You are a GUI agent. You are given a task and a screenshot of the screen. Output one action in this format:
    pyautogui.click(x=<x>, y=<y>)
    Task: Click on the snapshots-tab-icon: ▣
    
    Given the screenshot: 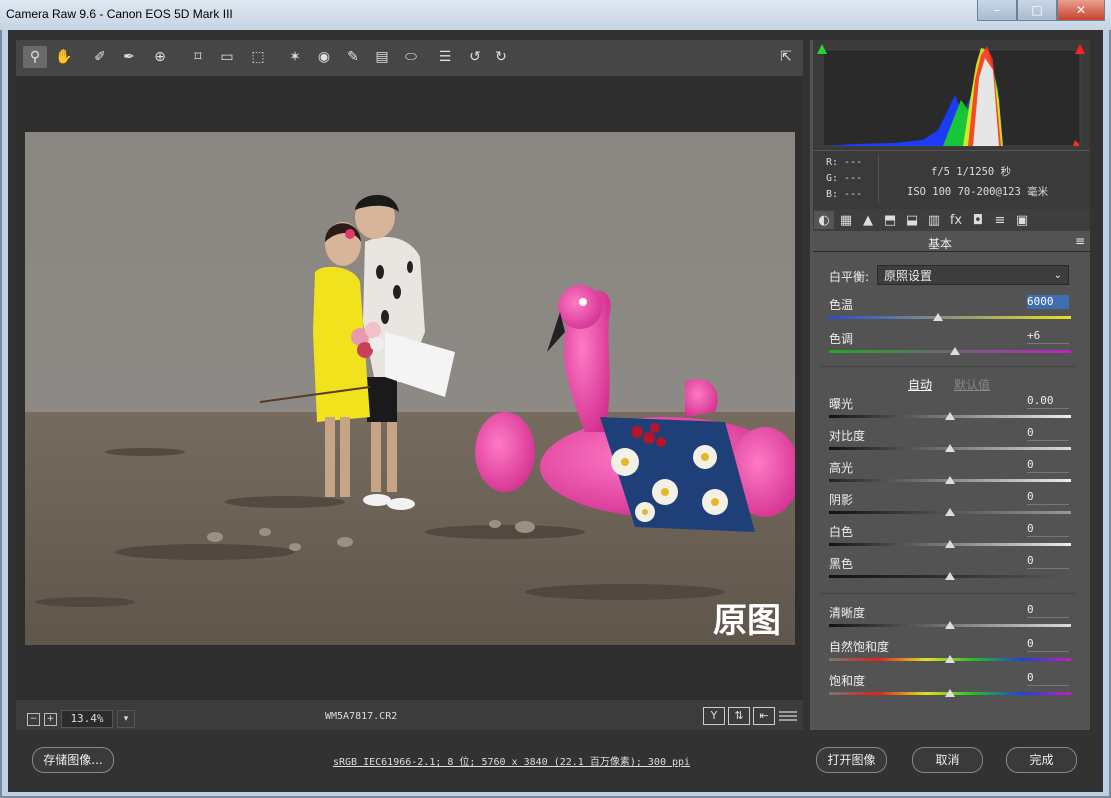 What is the action you would take?
    pyautogui.click(x=1022, y=220)
    